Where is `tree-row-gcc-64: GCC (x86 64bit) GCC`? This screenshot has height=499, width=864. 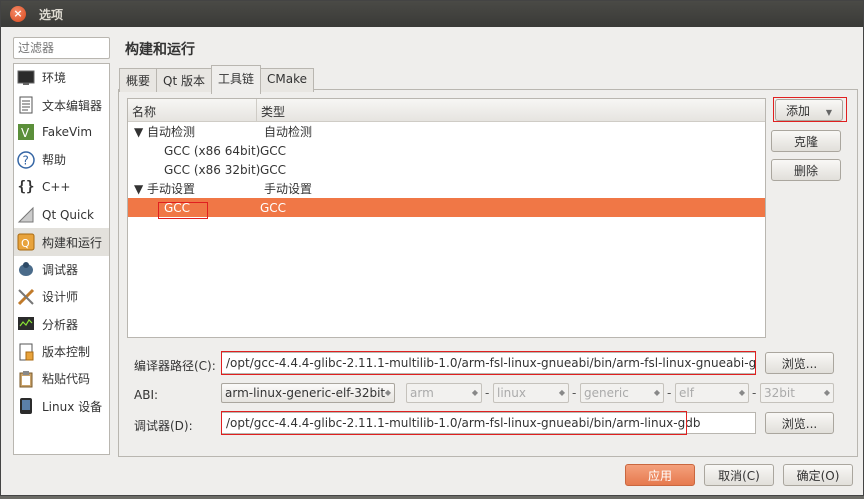 tree-row-gcc-64: GCC (x86 64bit) GCC is located at coordinates (446, 150).